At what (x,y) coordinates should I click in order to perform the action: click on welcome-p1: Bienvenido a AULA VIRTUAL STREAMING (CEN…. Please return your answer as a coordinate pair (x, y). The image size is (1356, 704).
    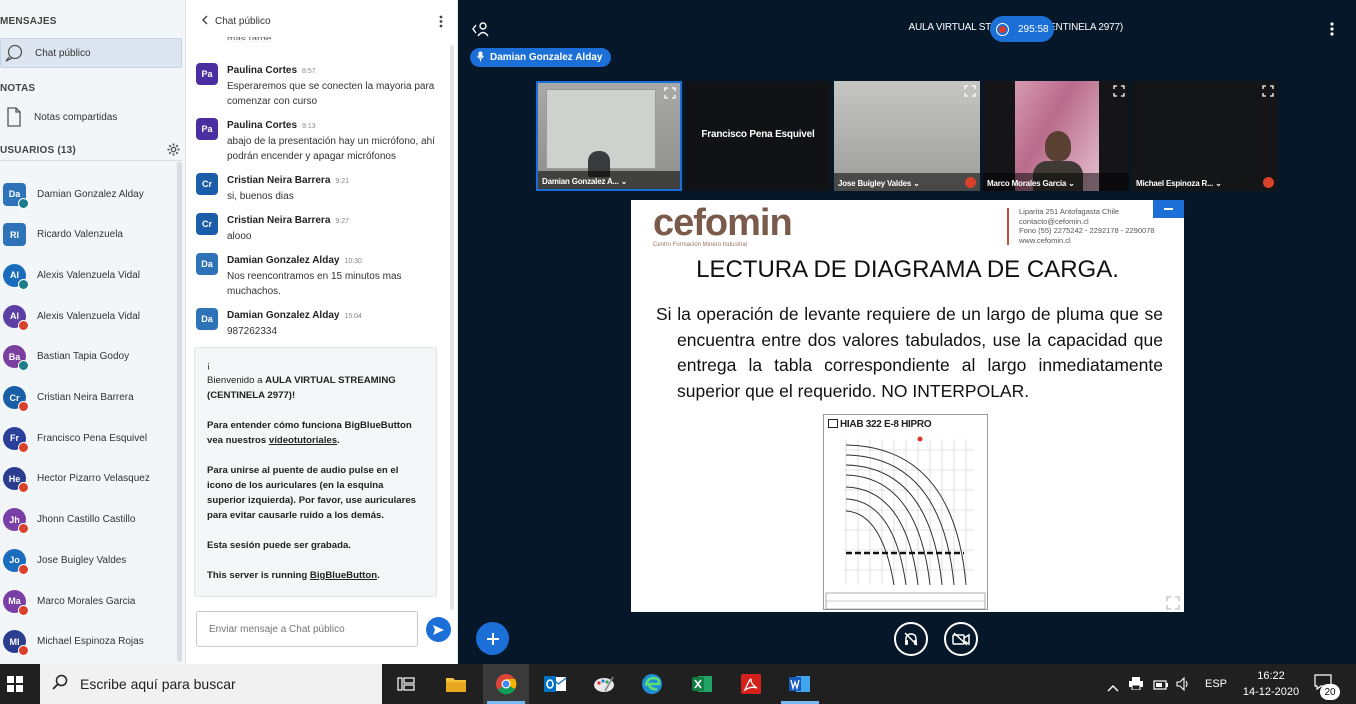
    Looking at the image, I should click on (315, 388).